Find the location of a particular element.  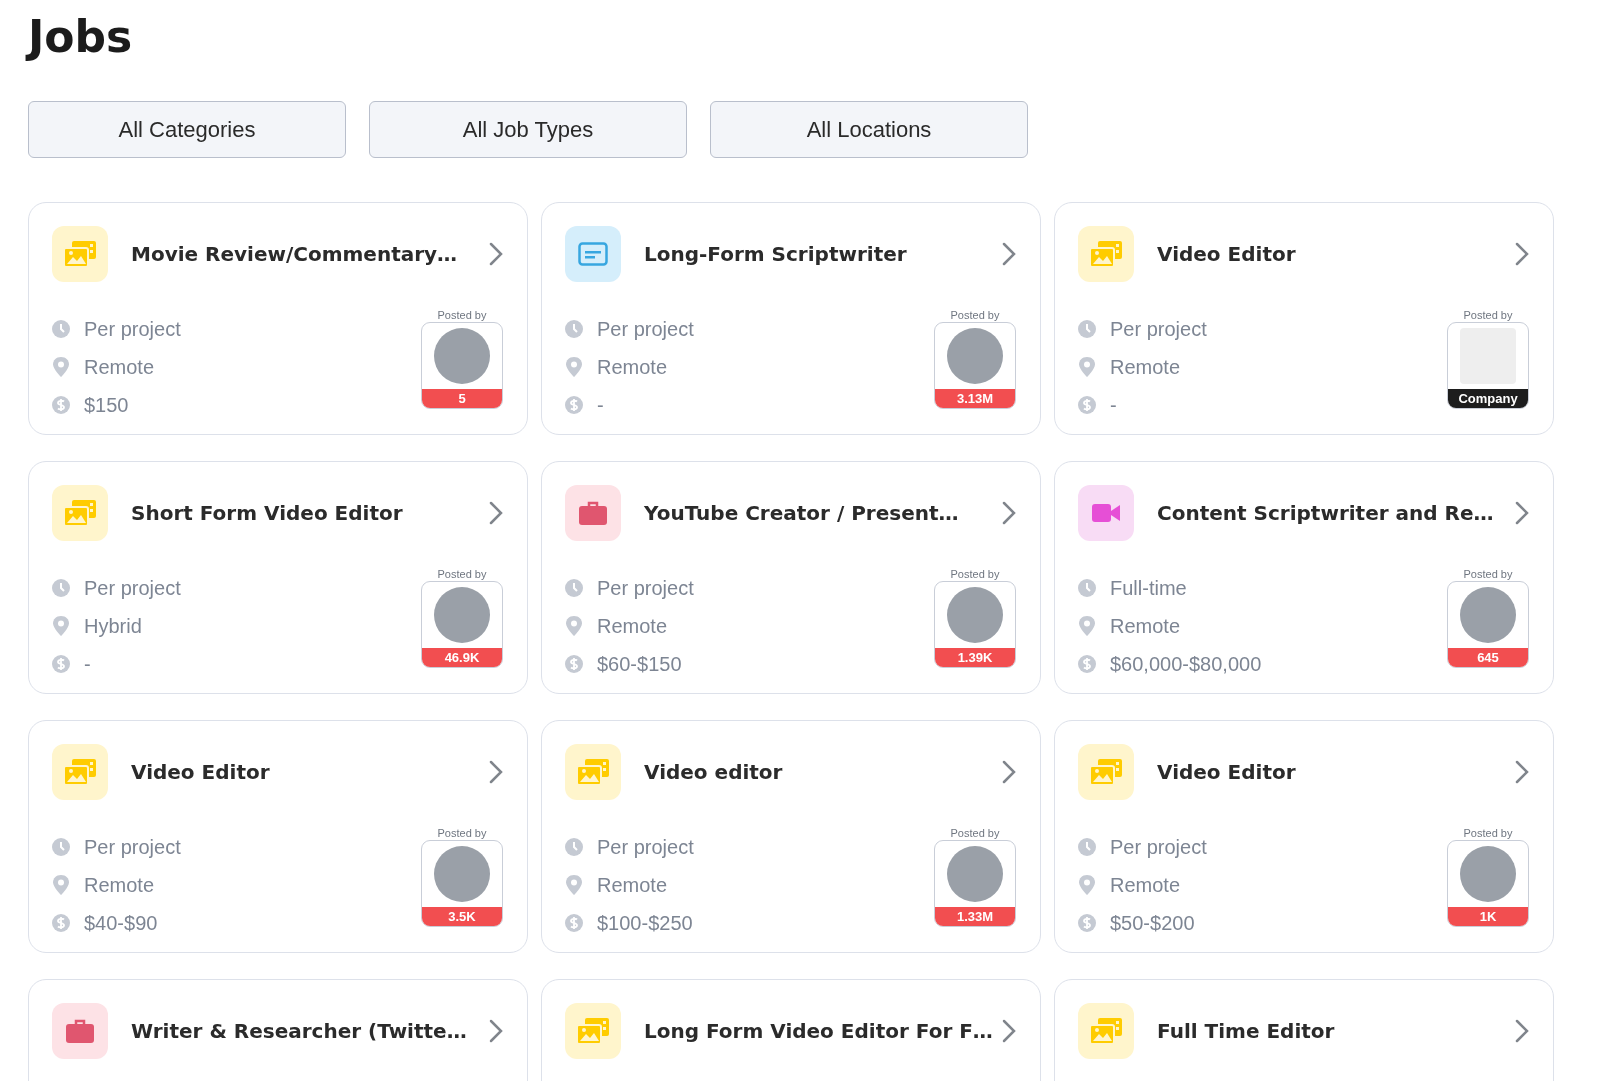

filter-dropdown: All Locations is located at coordinates (869, 129).